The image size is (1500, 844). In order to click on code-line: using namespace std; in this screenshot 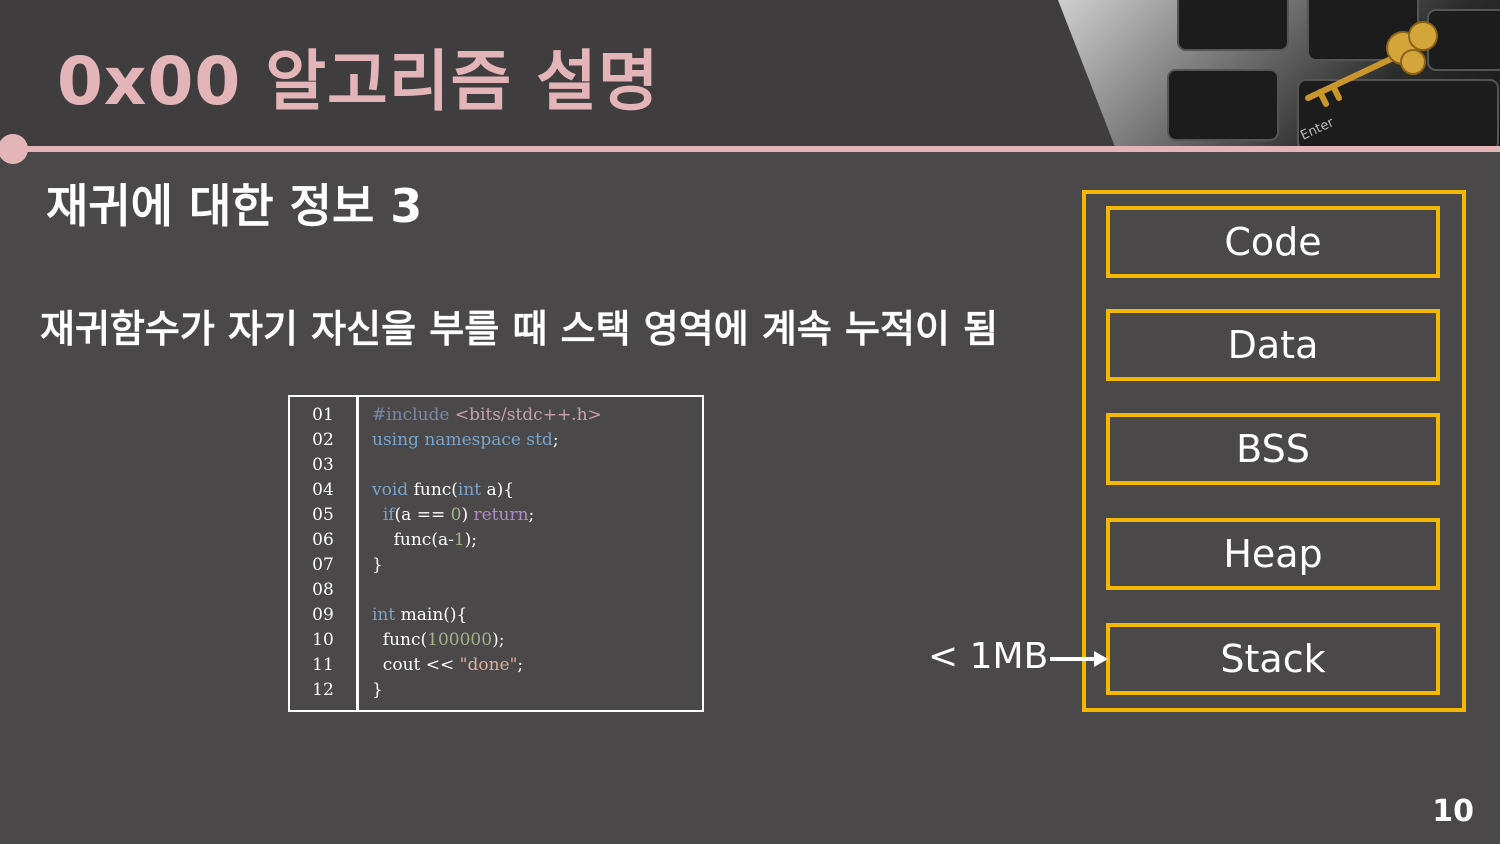, I will do `click(465, 440)`.